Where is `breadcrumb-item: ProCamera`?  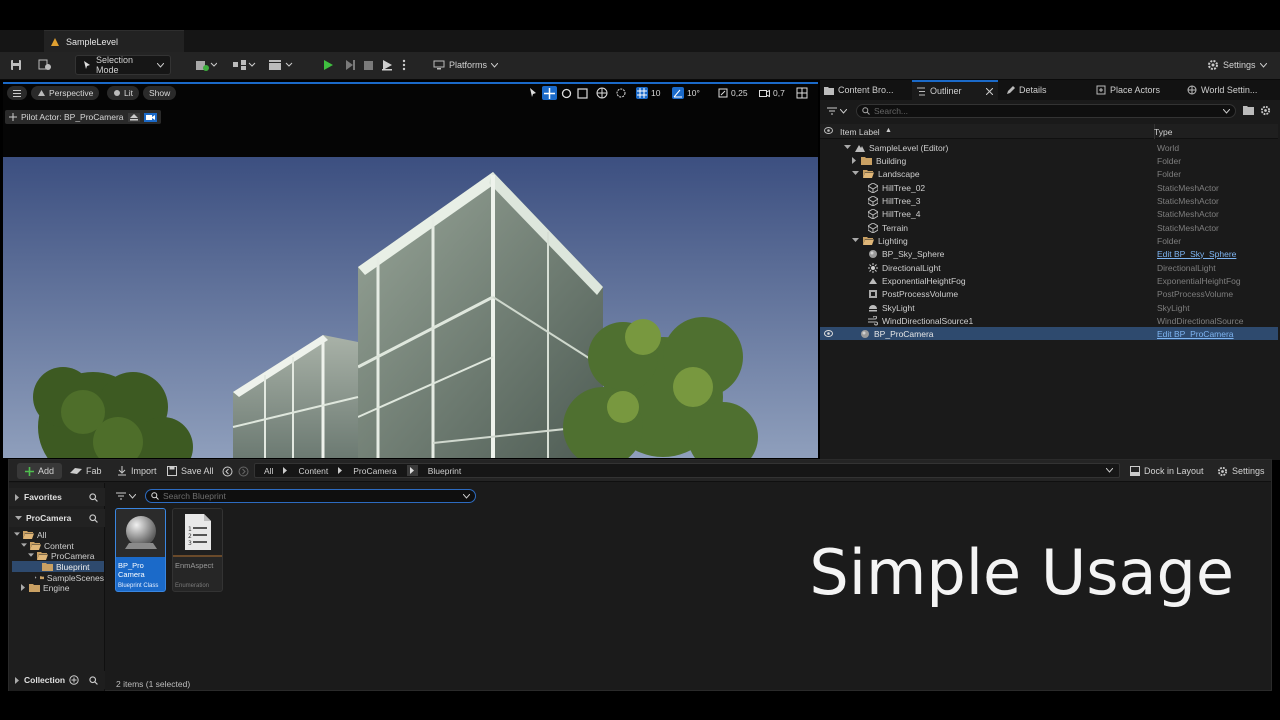 breadcrumb-item: ProCamera is located at coordinates (374, 471).